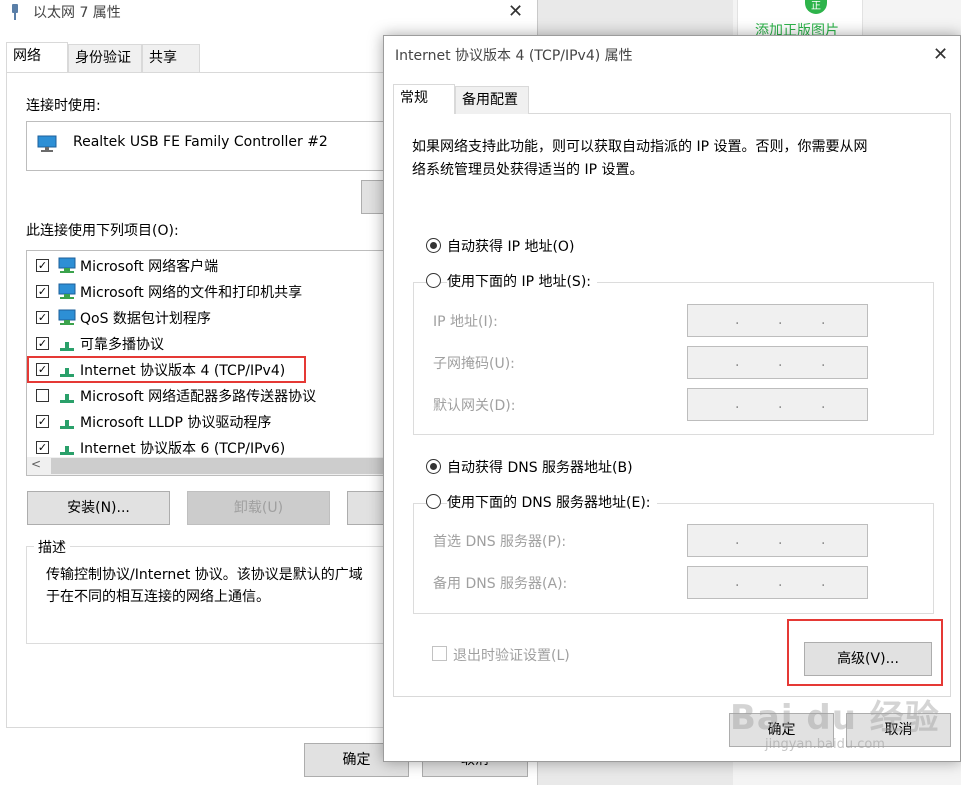 This screenshot has height=785, width=961. What do you see at coordinates (511, 656) in the screenshot?
I see `validate-label: 退出时验证设置(L)` at bounding box center [511, 656].